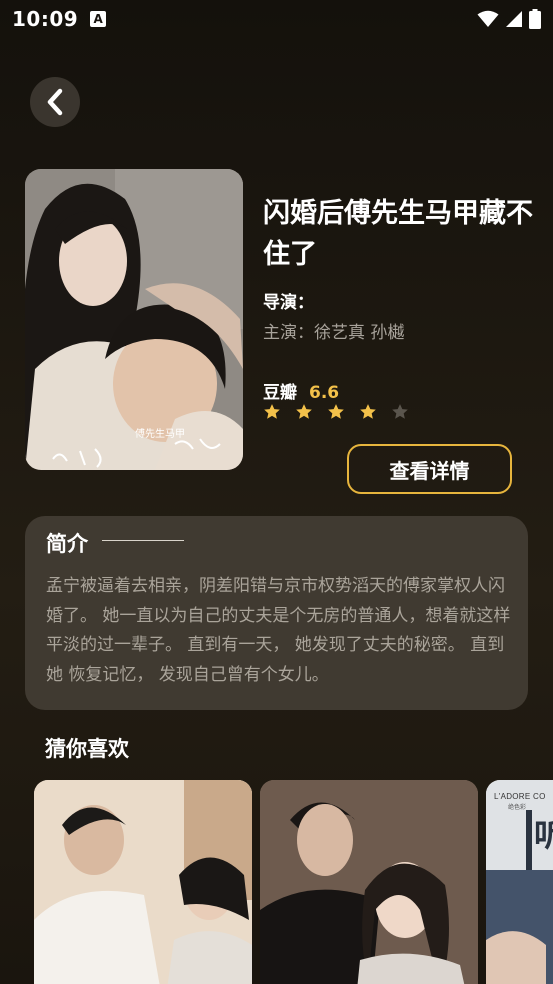  I want to click on movie-poster: 傅先生马甲, so click(134, 319).